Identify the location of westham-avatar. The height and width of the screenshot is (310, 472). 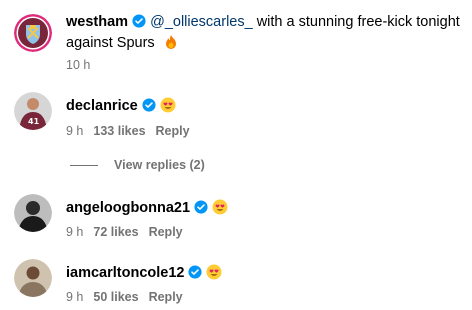
(33, 33).